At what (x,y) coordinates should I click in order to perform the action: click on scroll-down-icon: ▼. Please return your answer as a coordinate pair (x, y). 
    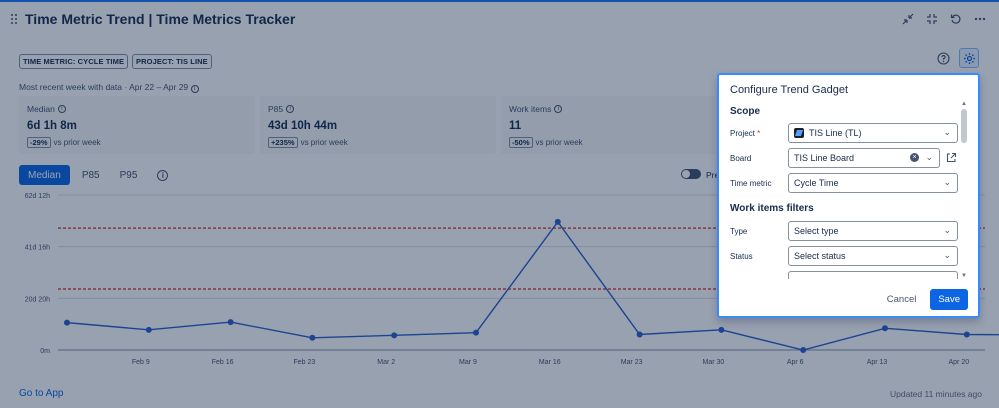
    Looking at the image, I should click on (964, 276).